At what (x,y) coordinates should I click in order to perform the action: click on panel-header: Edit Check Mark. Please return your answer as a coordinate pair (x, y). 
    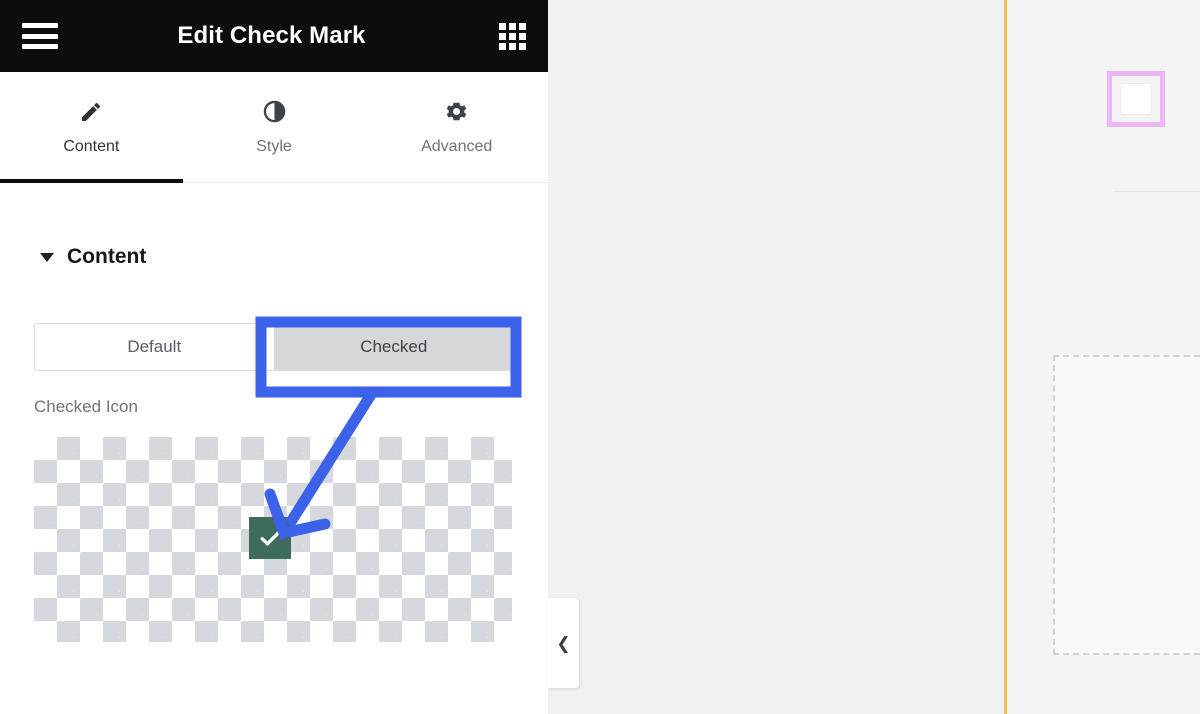
    Looking at the image, I should click on (274, 36).